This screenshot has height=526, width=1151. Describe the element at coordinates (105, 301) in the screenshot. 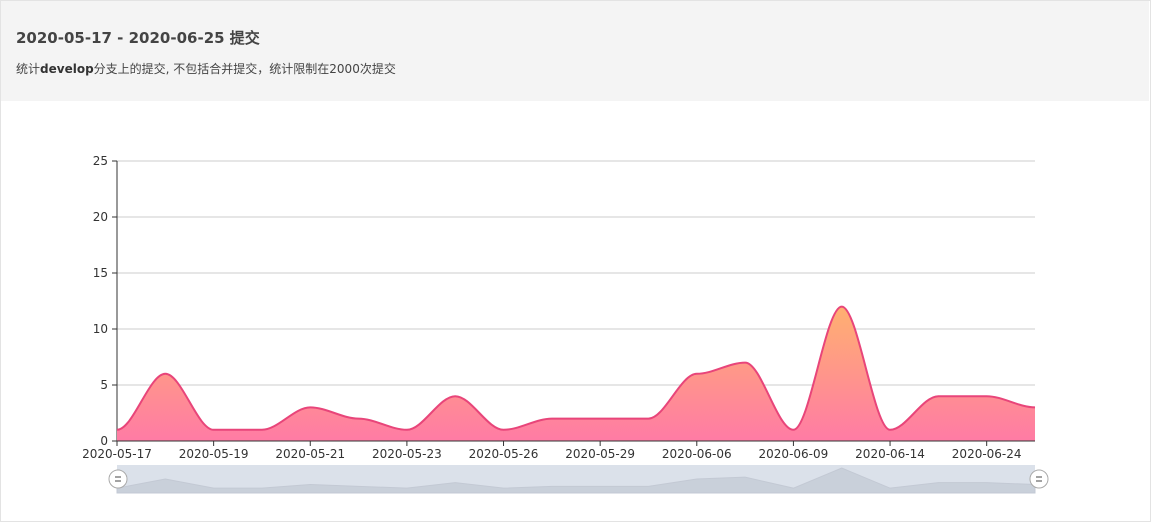

I see `y-axis: 0 5 10 15 20 25` at that location.